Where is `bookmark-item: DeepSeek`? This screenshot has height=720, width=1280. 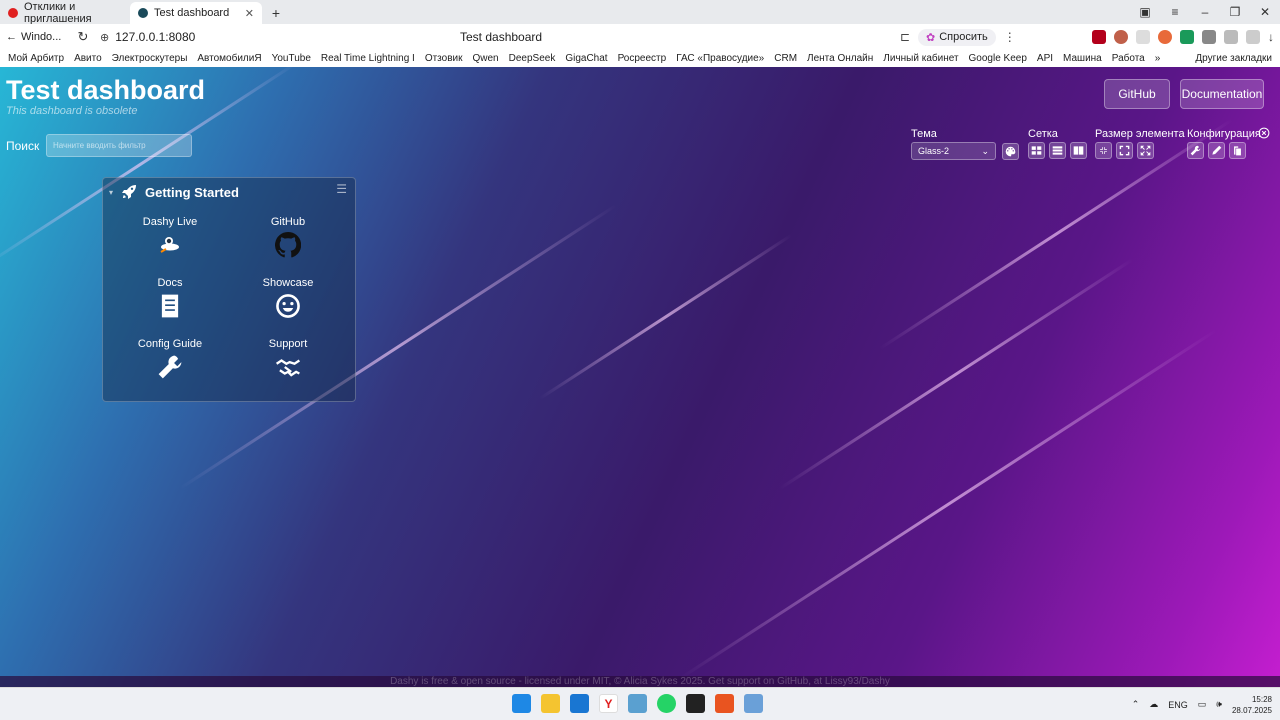
bookmark-item: DeepSeek is located at coordinates (532, 58).